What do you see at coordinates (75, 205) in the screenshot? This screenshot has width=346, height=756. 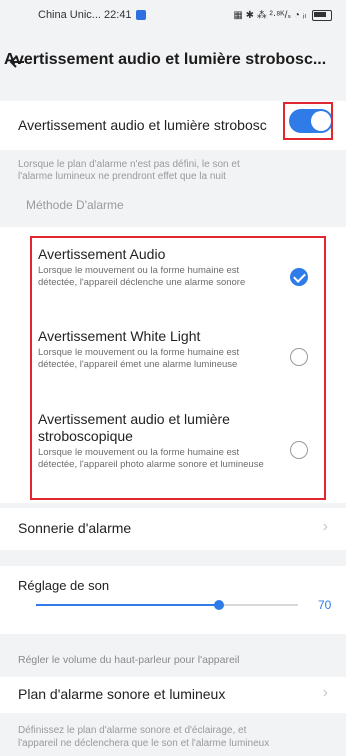 I see `alarm-method-label: Méthode D'alarme` at bounding box center [75, 205].